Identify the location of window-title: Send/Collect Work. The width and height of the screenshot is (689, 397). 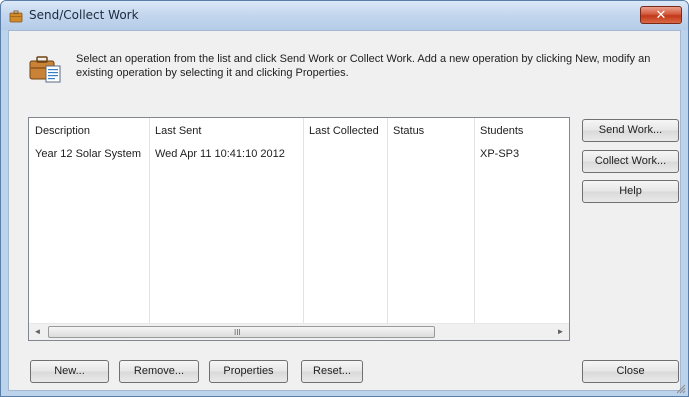
(84, 15).